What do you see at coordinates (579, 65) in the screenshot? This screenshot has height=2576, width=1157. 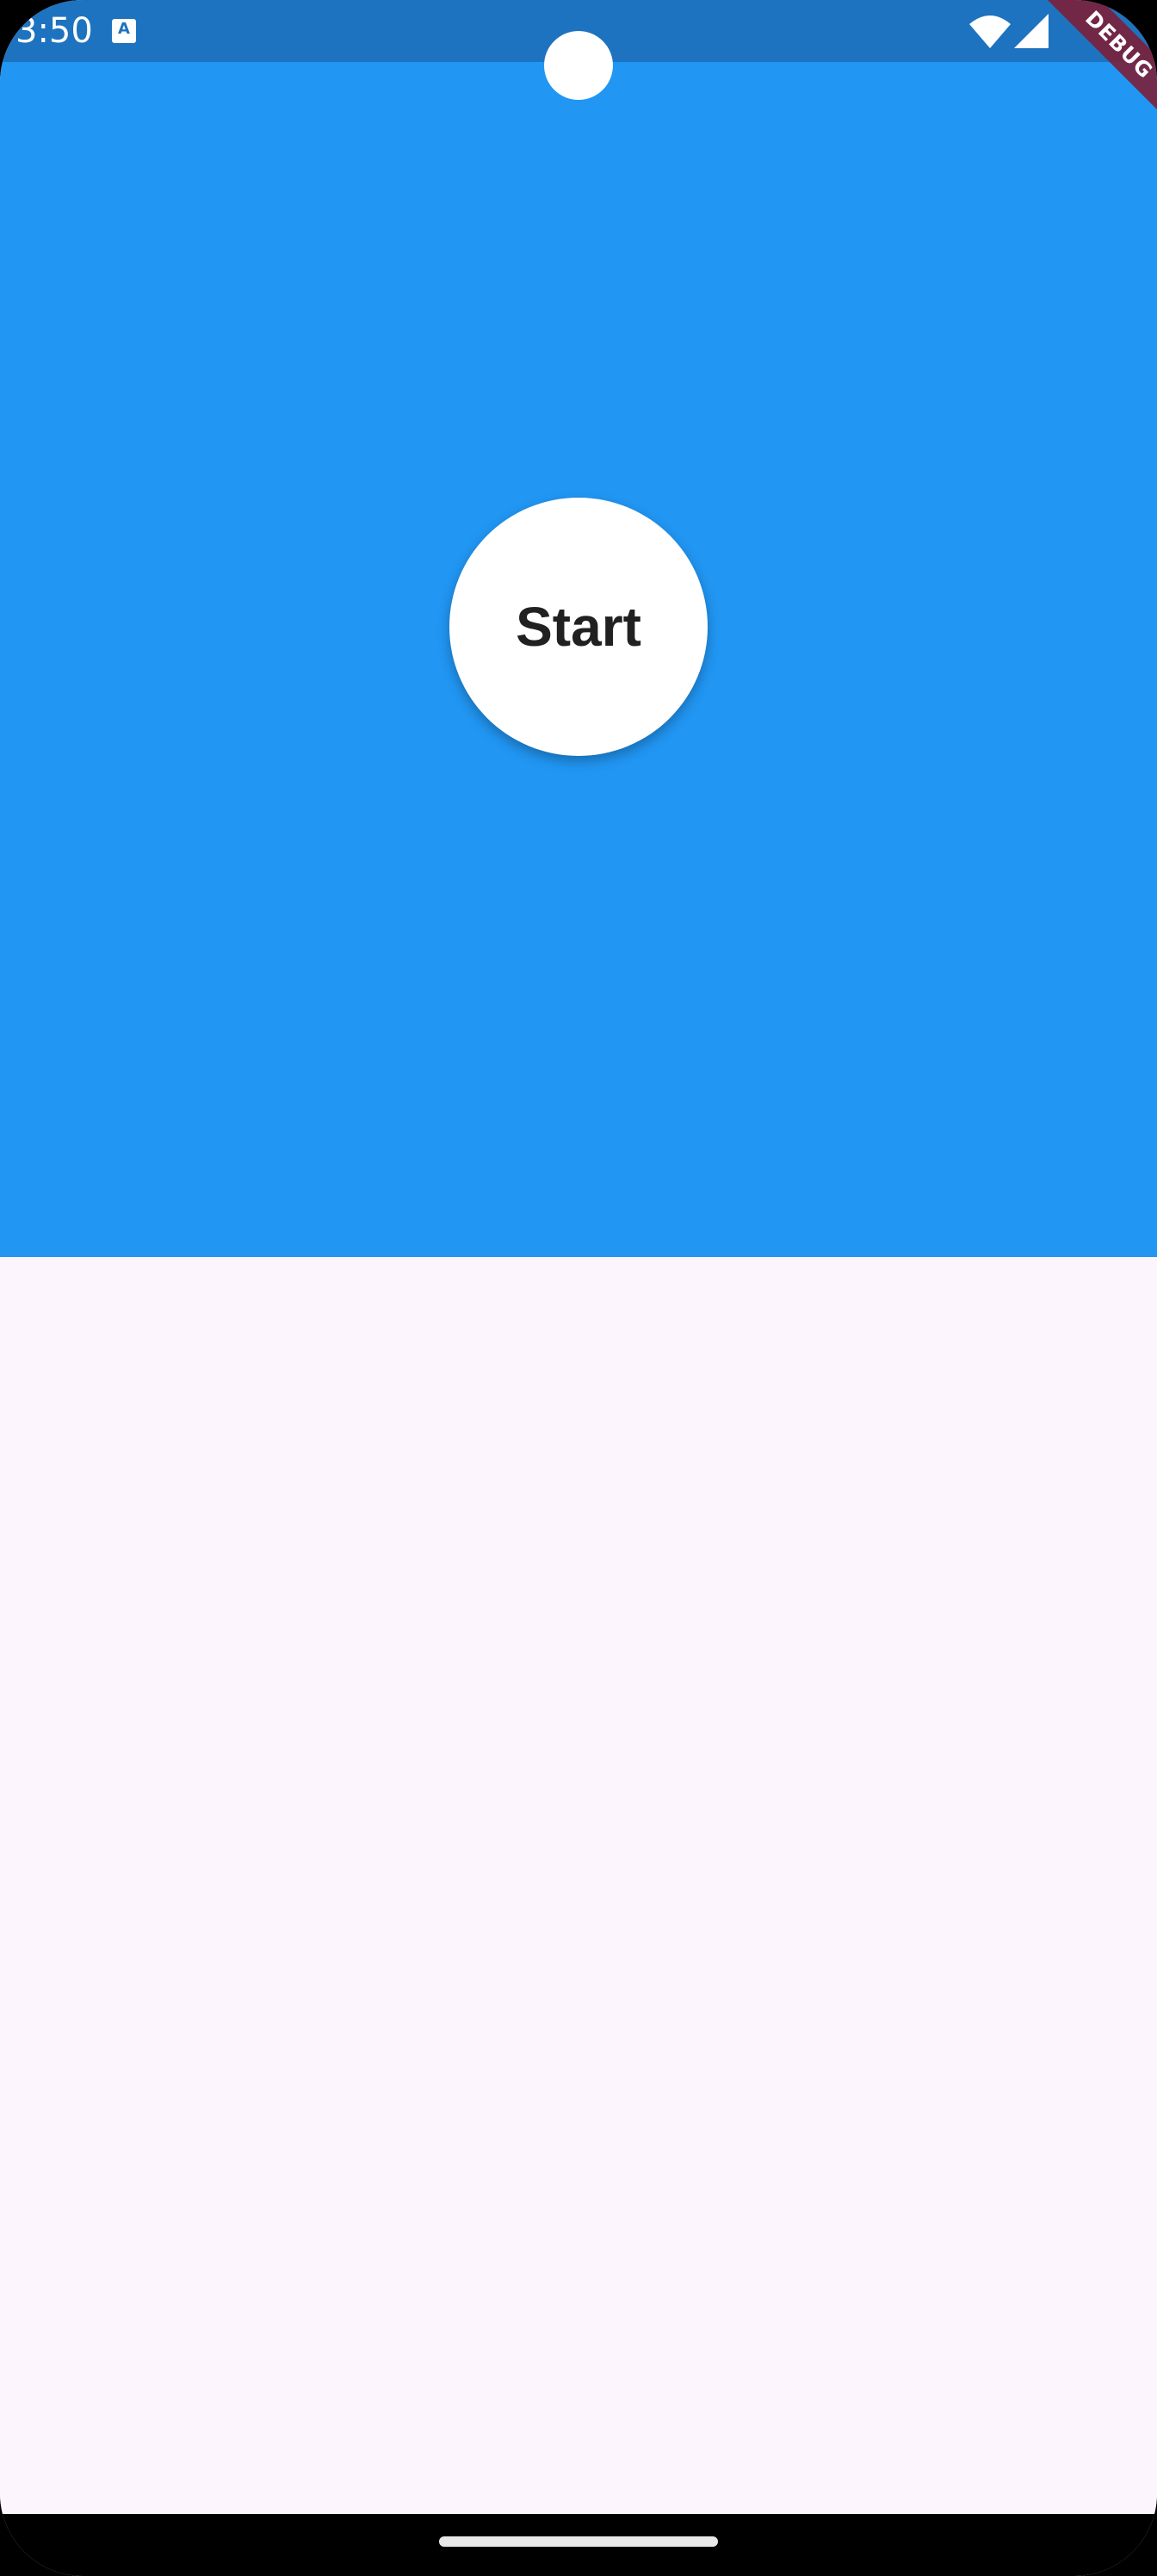 I see `camera-cutout` at bounding box center [579, 65].